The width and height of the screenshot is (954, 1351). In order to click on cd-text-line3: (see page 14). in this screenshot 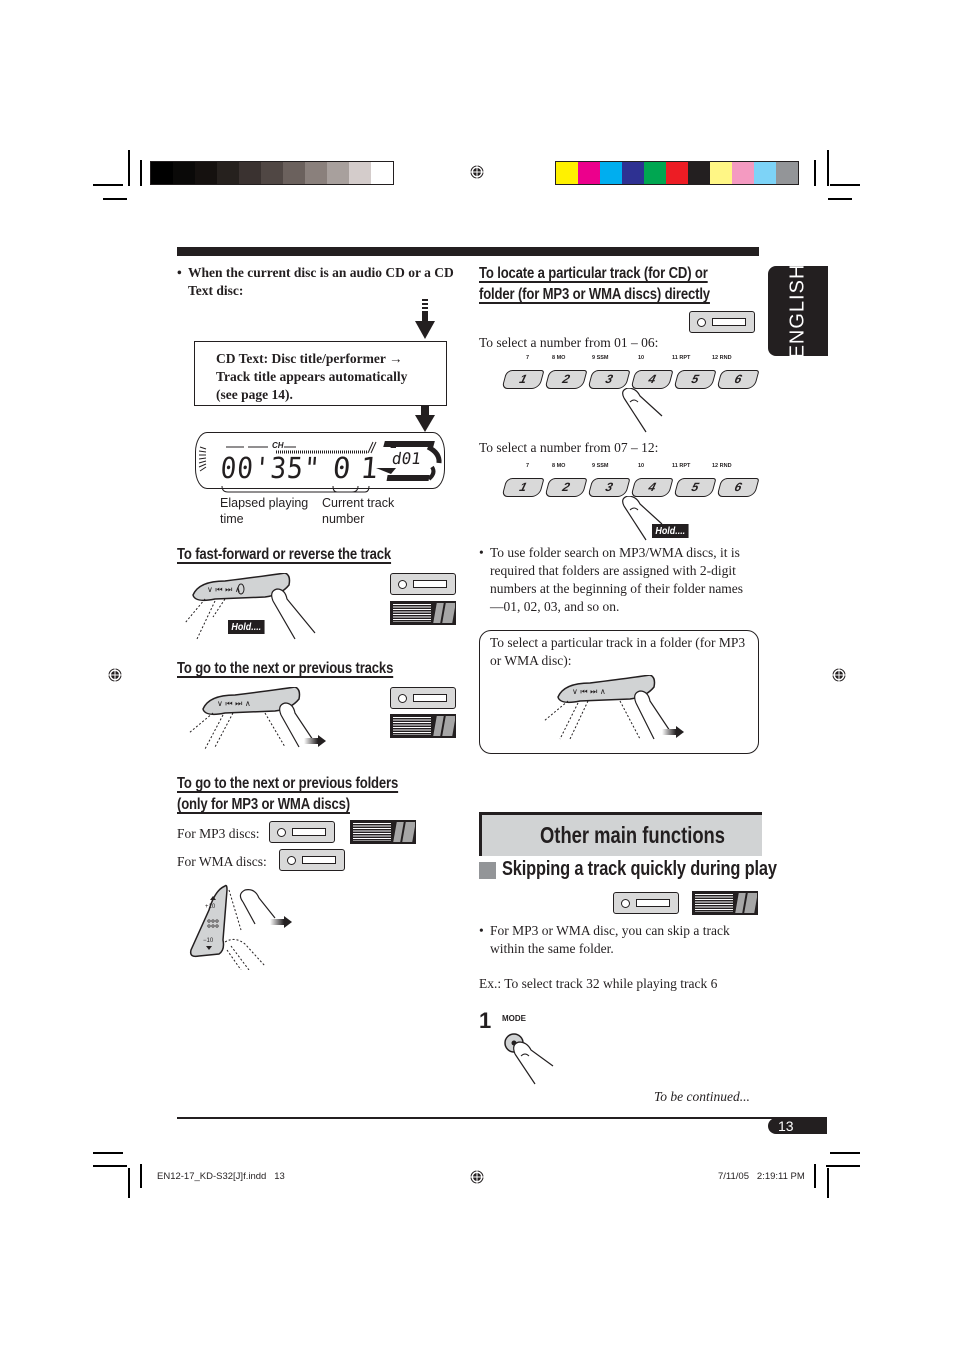, I will do `click(254, 394)`.